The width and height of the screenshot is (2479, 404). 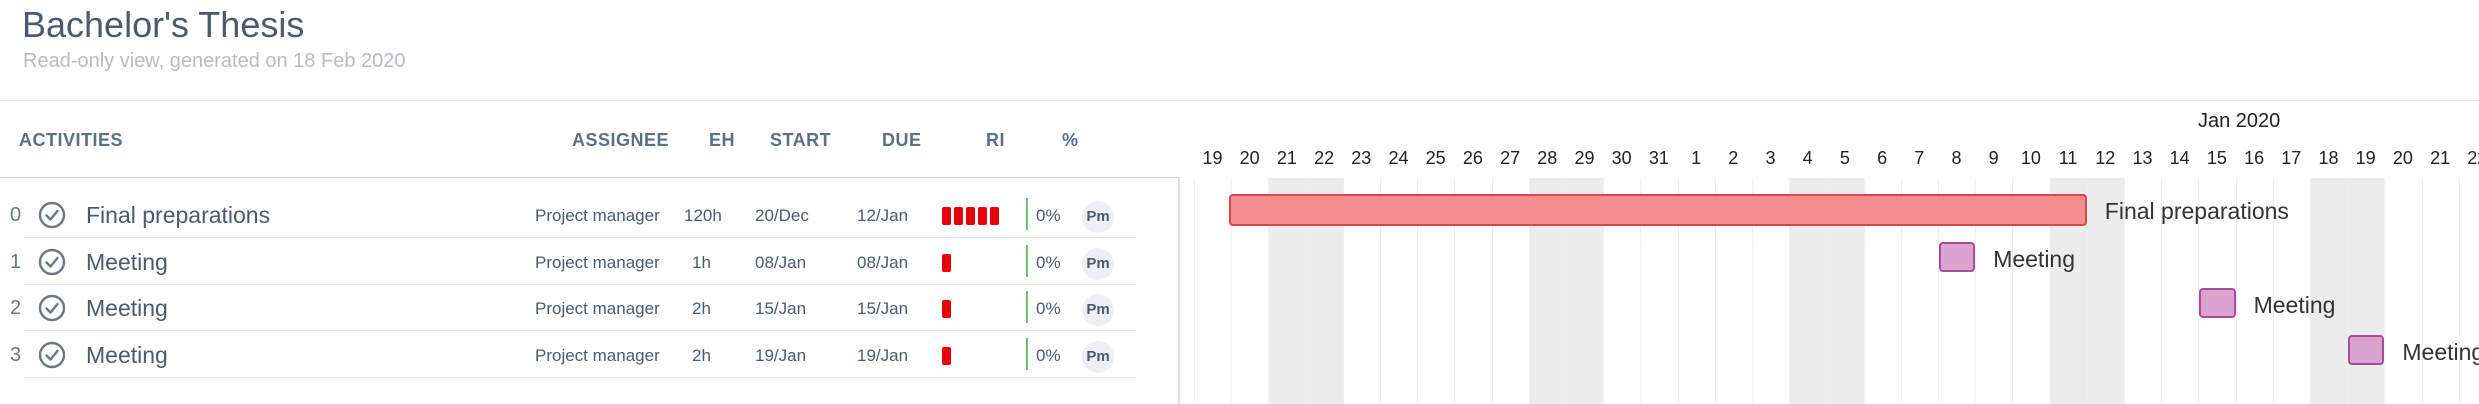 What do you see at coordinates (1696, 158) in the screenshot?
I see `day-label: 1` at bounding box center [1696, 158].